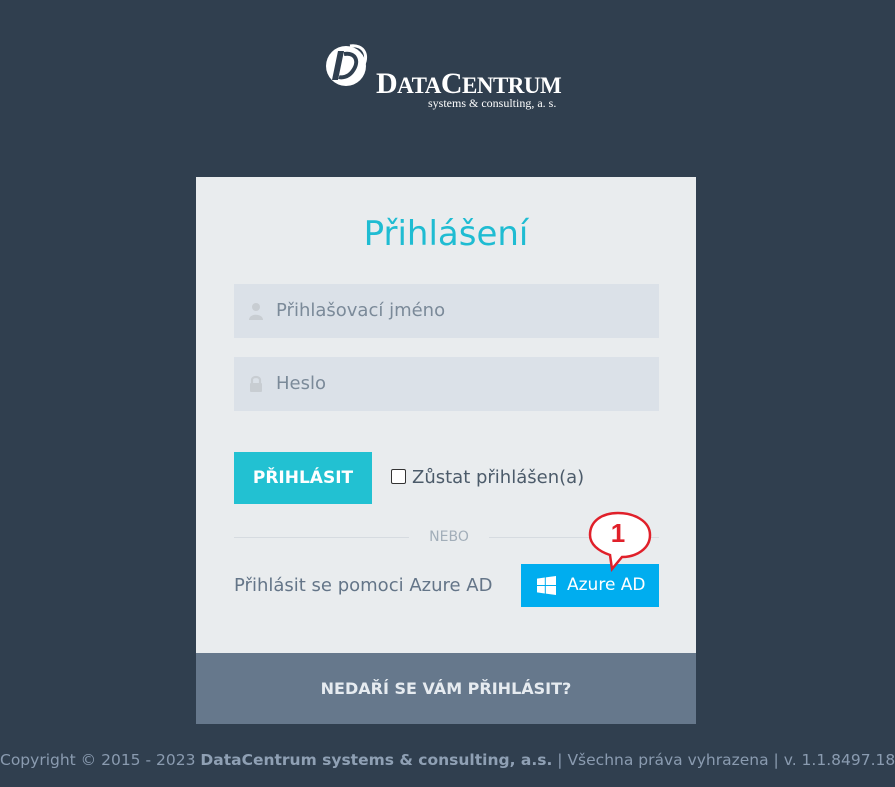 Image resolution: width=895 pixels, height=787 pixels. I want to click on username-placeholder: Přihlašovací jméno, so click(361, 310).